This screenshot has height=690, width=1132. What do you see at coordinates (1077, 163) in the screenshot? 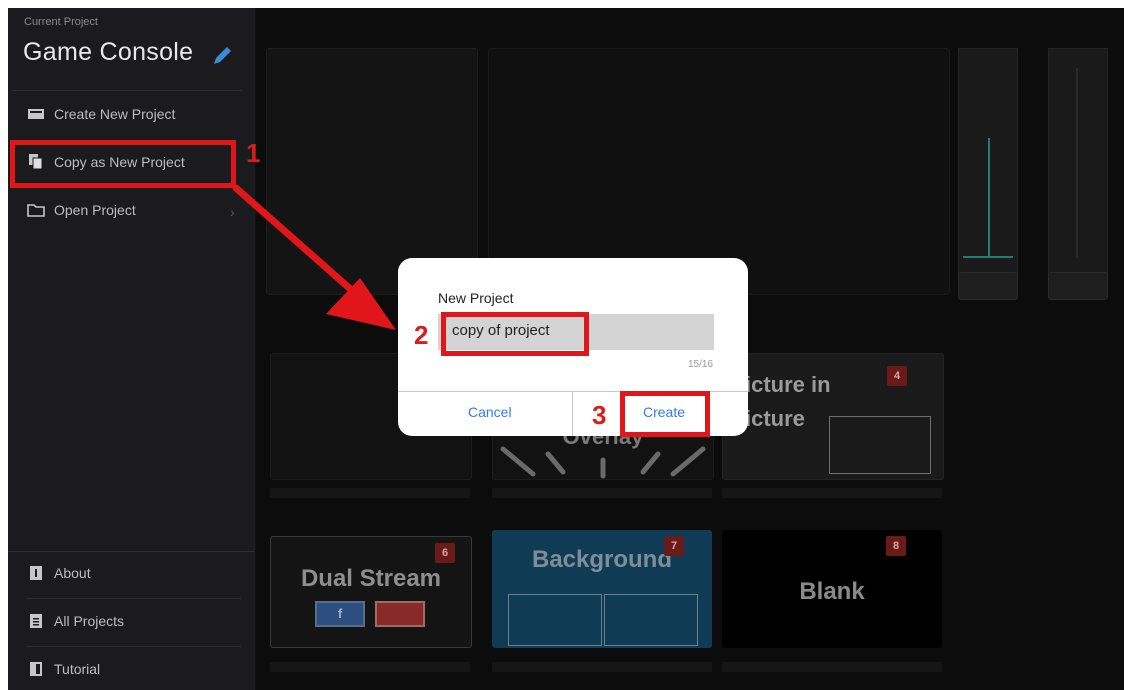
I see `meter-level-right` at bounding box center [1077, 163].